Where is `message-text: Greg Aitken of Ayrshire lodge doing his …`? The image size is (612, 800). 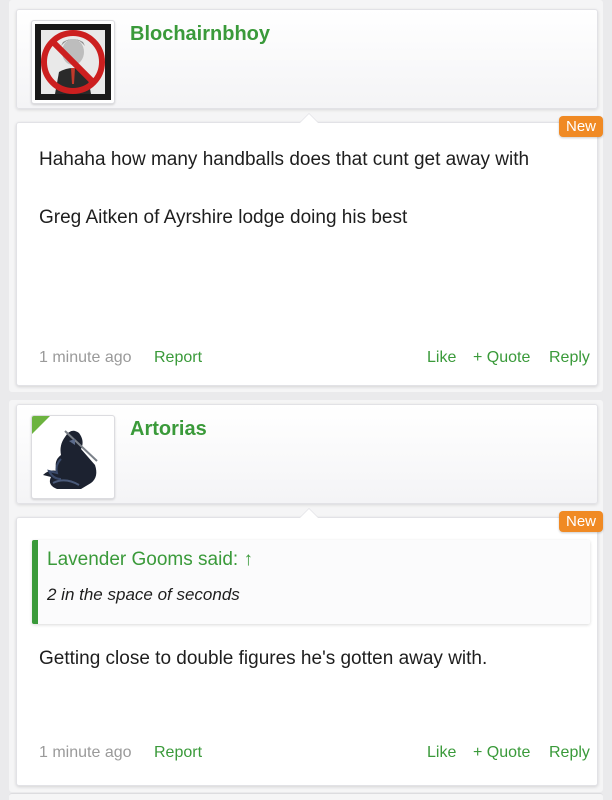
message-text: Greg Aitken of Ayrshire lodge doing his … is located at coordinates (223, 217).